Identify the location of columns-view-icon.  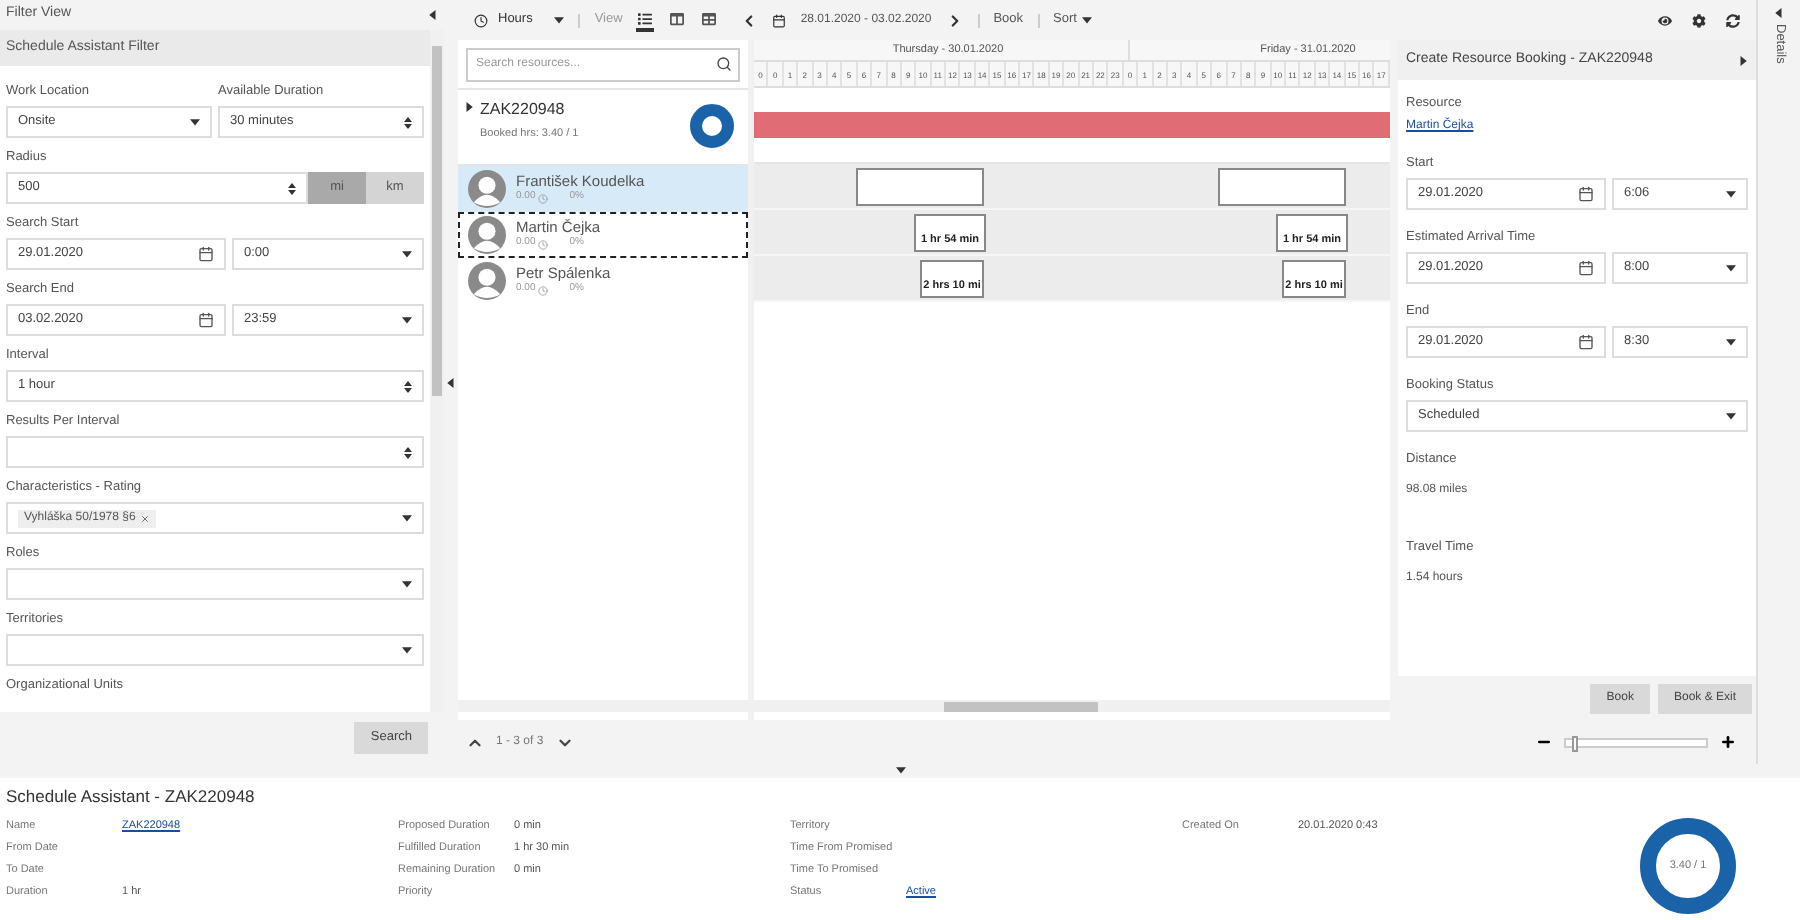
(677, 18).